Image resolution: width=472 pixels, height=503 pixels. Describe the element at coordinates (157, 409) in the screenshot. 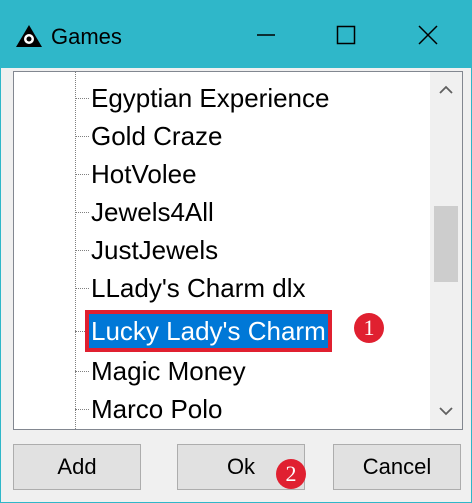

I see `list-item-label: Marco Polo` at that location.